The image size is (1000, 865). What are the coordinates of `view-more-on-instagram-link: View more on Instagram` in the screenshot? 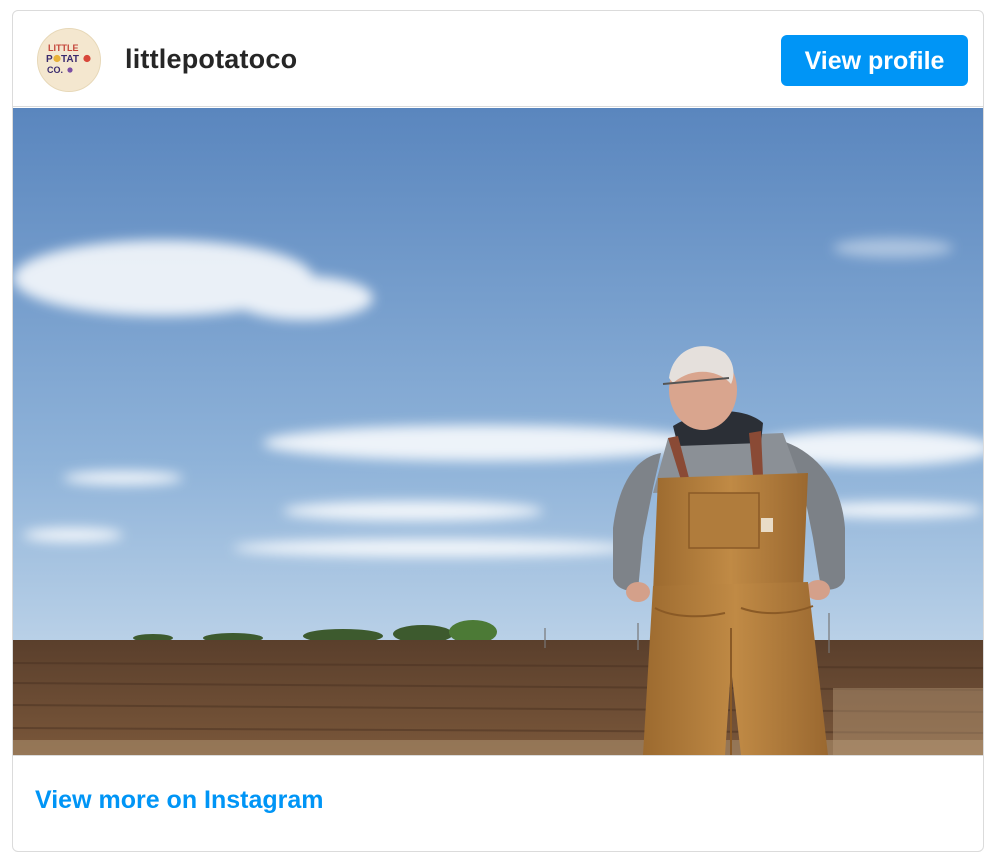 It's located at (179, 800).